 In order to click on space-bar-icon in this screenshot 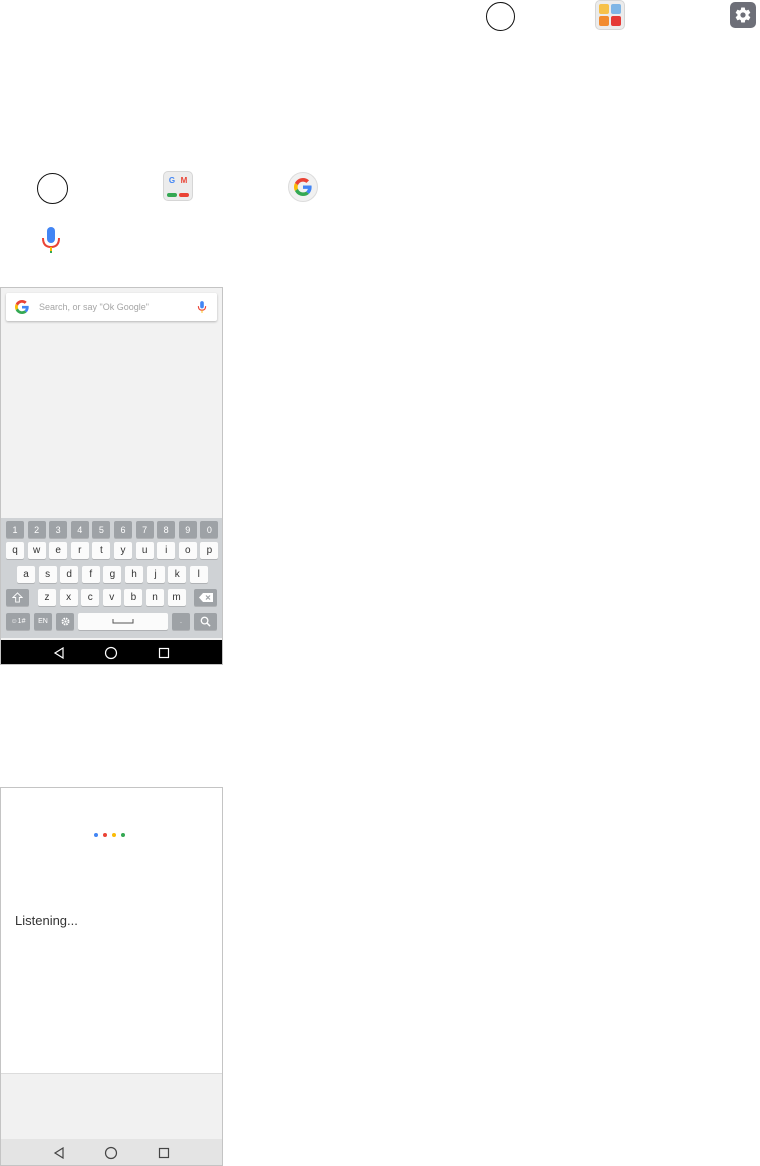, I will do `click(123, 621)`.